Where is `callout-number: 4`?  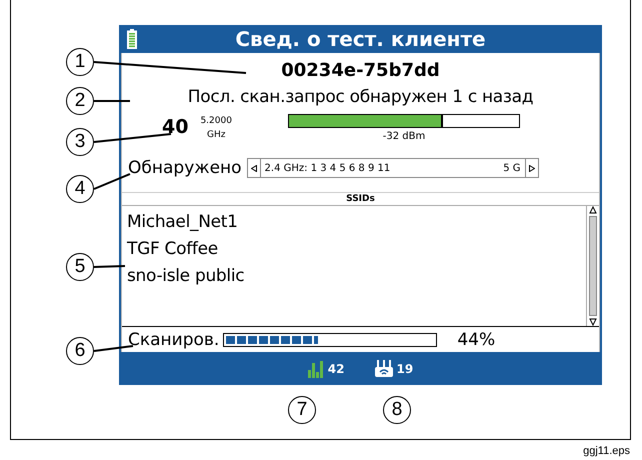 callout-number: 4 is located at coordinates (80, 189).